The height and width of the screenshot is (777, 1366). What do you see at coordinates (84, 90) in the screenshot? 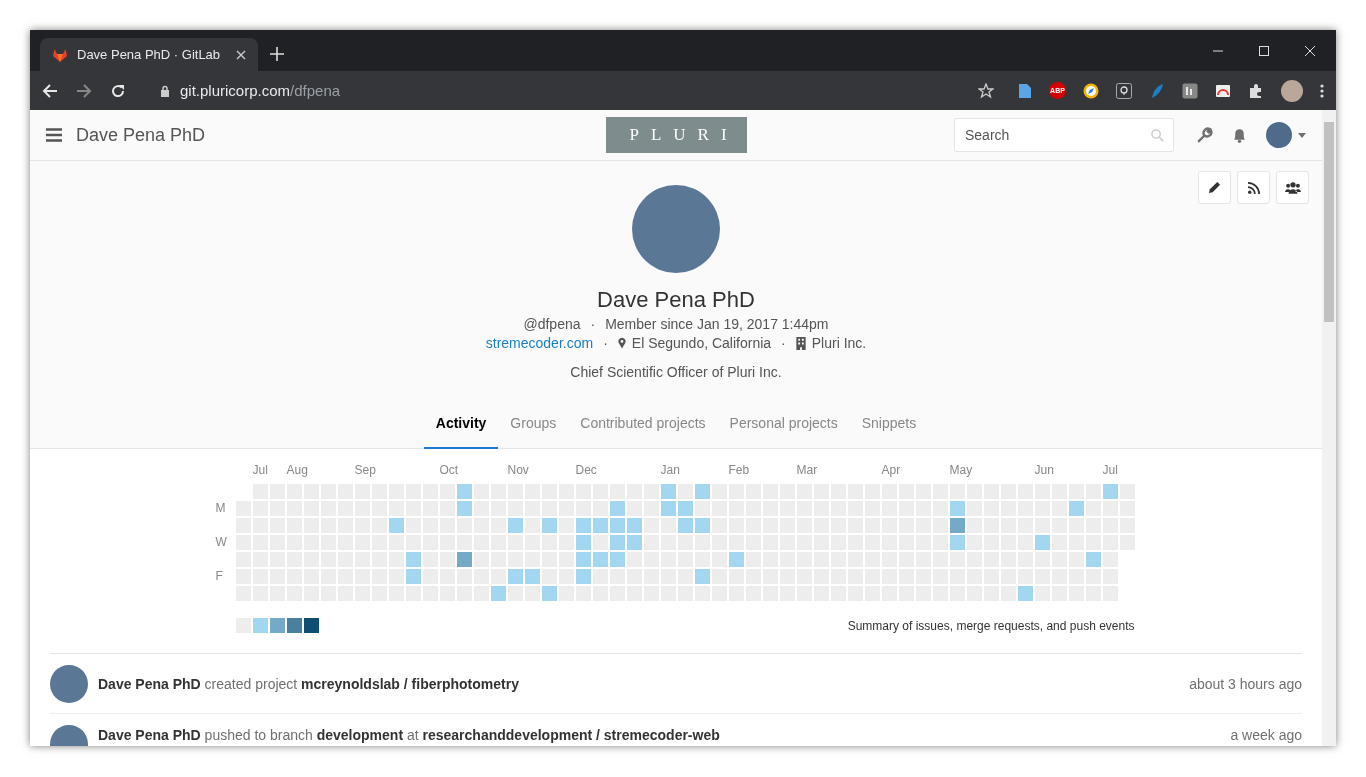
I see `forward-arrow-icon` at bounding box center [84, 90].